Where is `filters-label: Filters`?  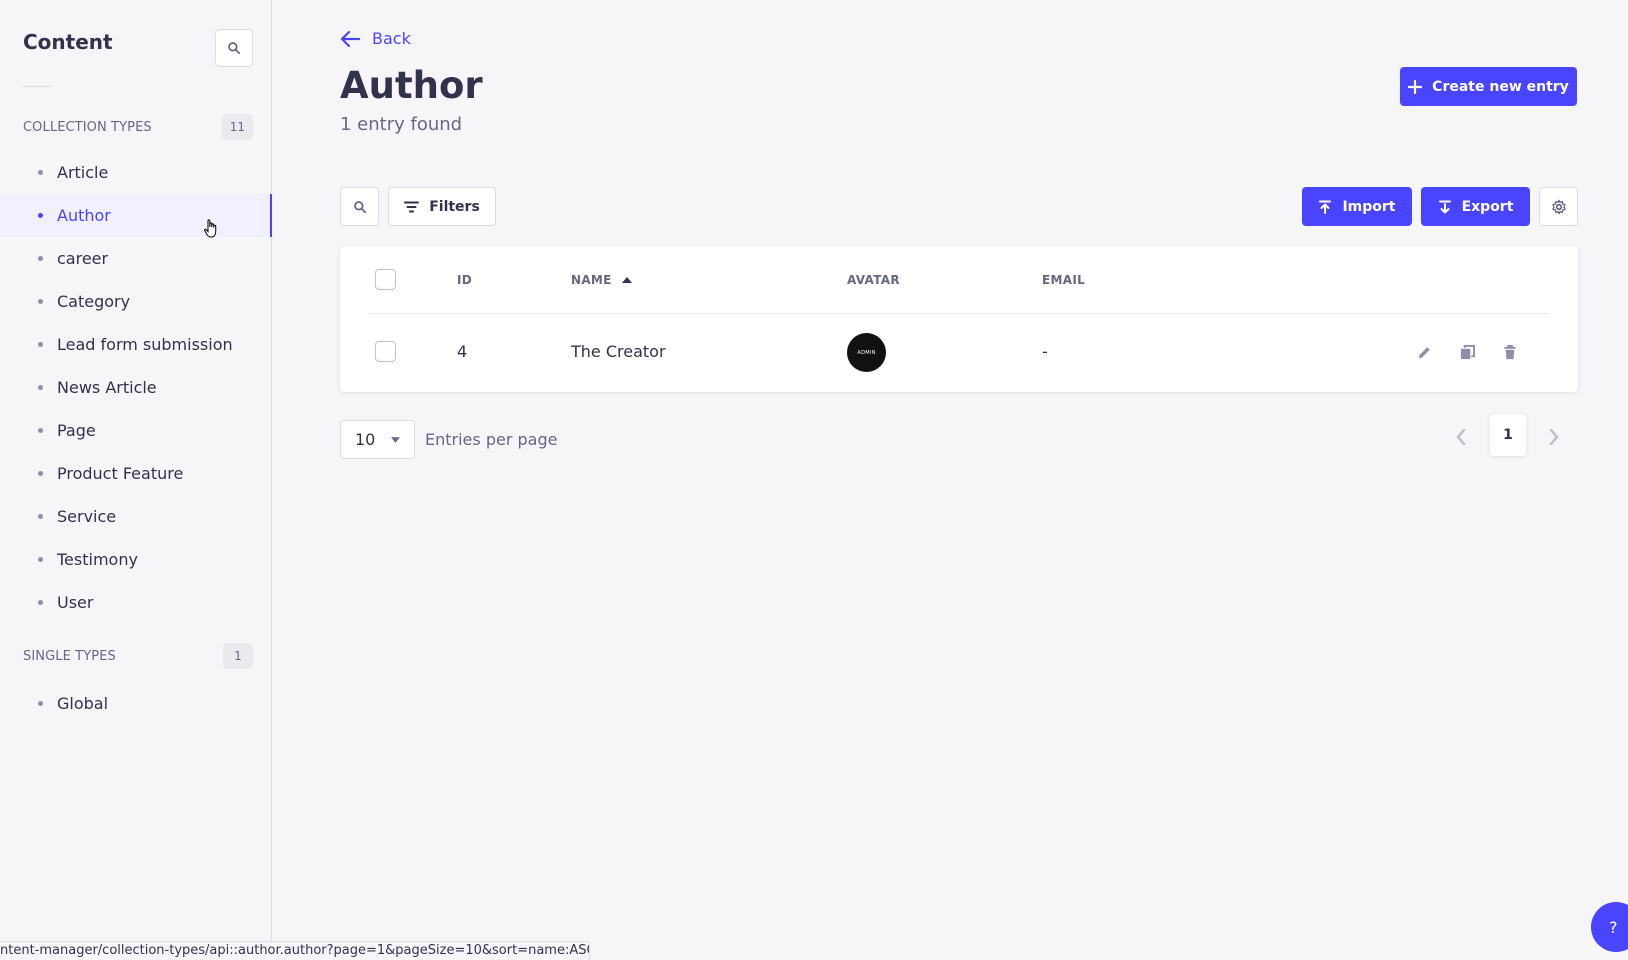
filters-label: Filters is located at coordinates (454, 206).